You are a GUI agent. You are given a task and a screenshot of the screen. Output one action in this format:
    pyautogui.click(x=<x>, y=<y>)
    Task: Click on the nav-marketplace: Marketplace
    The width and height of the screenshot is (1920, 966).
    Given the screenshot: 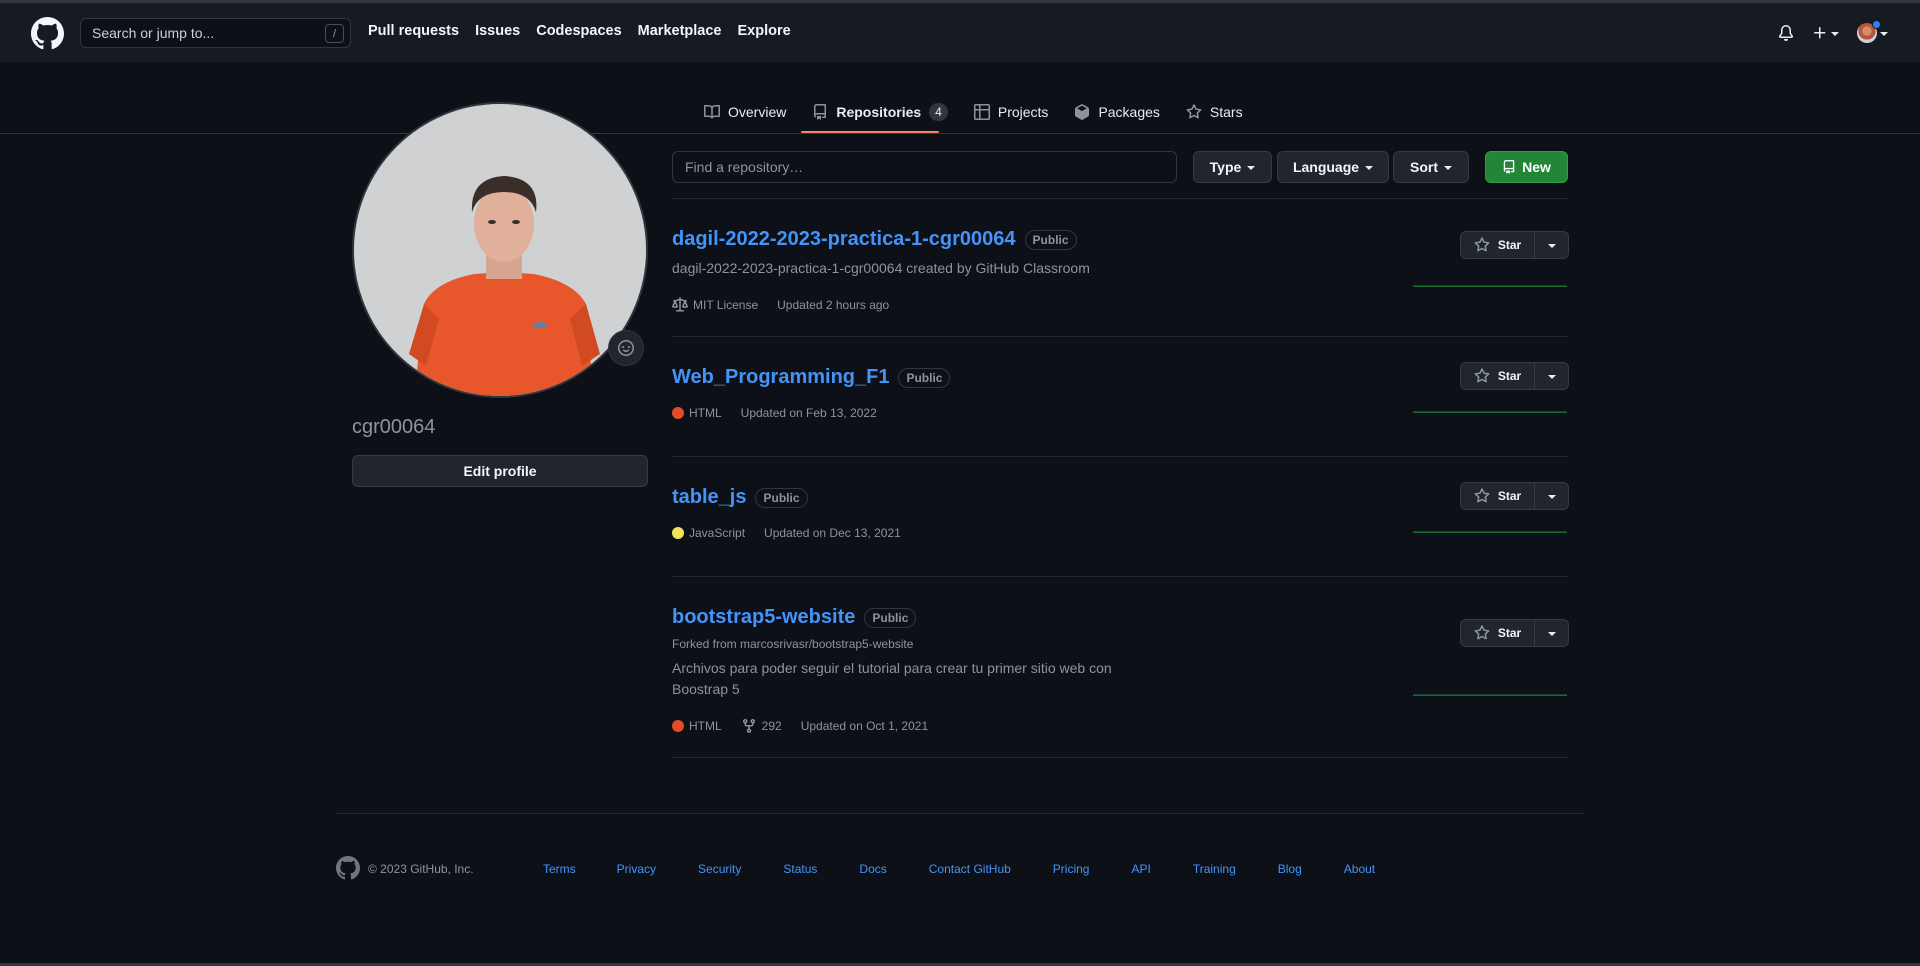 What is the action you would take?
    pyautogui.click(x=680, y=31)
    